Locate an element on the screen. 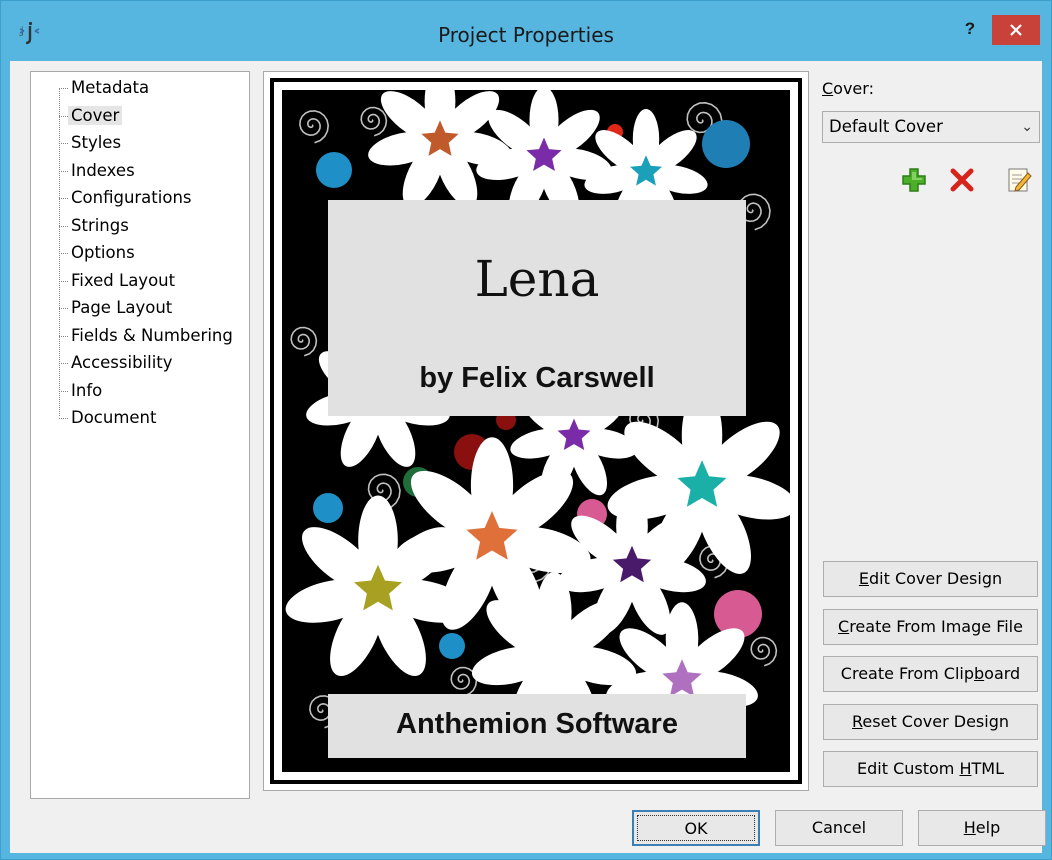  side-button: Create From Image File is located at coordinates (930, 627).